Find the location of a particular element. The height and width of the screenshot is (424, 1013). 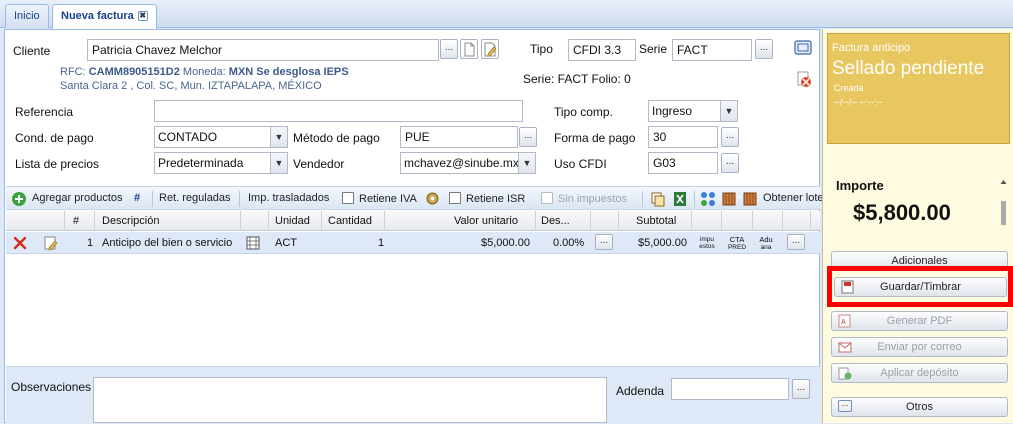

vendedor-select: mchavez@sinube.mx ▼ is located at coordinates (468, 163).